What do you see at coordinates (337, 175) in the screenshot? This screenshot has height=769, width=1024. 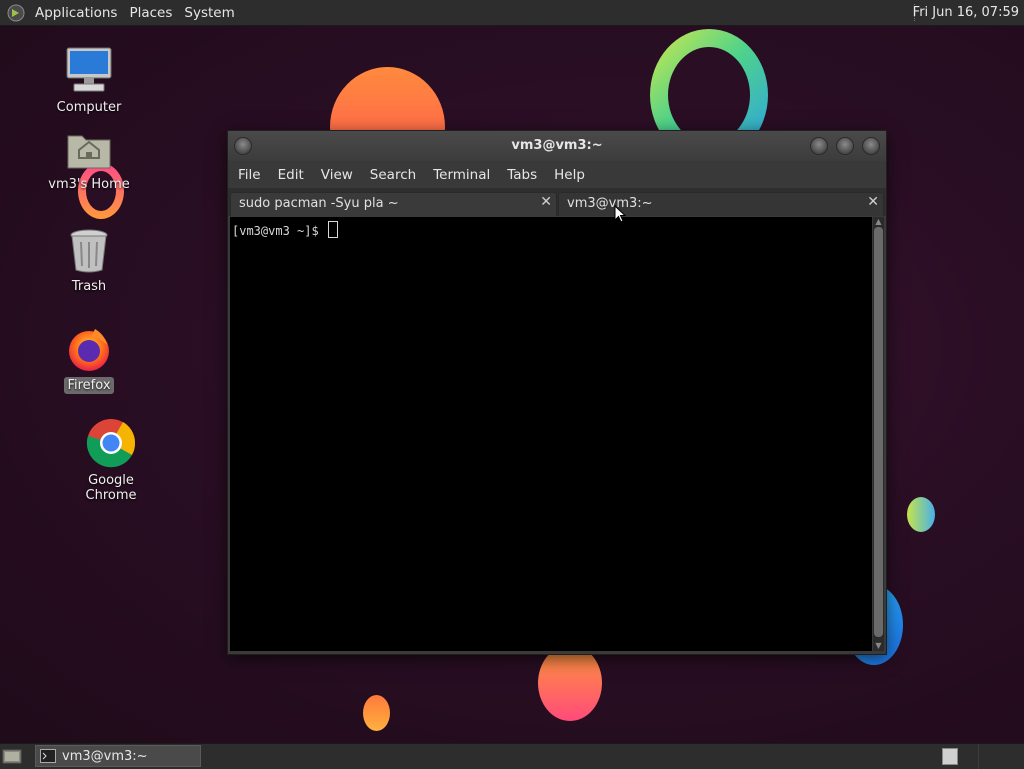 I see `menu-view: View` at bounding box center [337, 175].